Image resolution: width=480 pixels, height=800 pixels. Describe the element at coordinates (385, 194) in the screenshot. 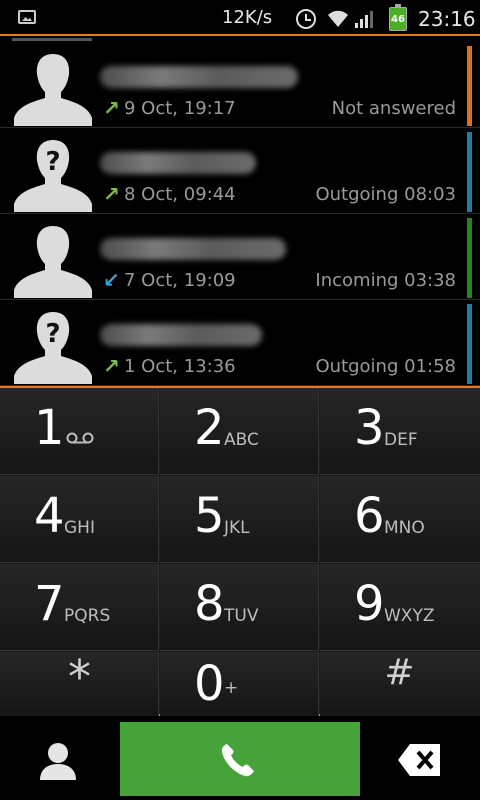

I see `call-status: Outgoing 08:03` at that location.